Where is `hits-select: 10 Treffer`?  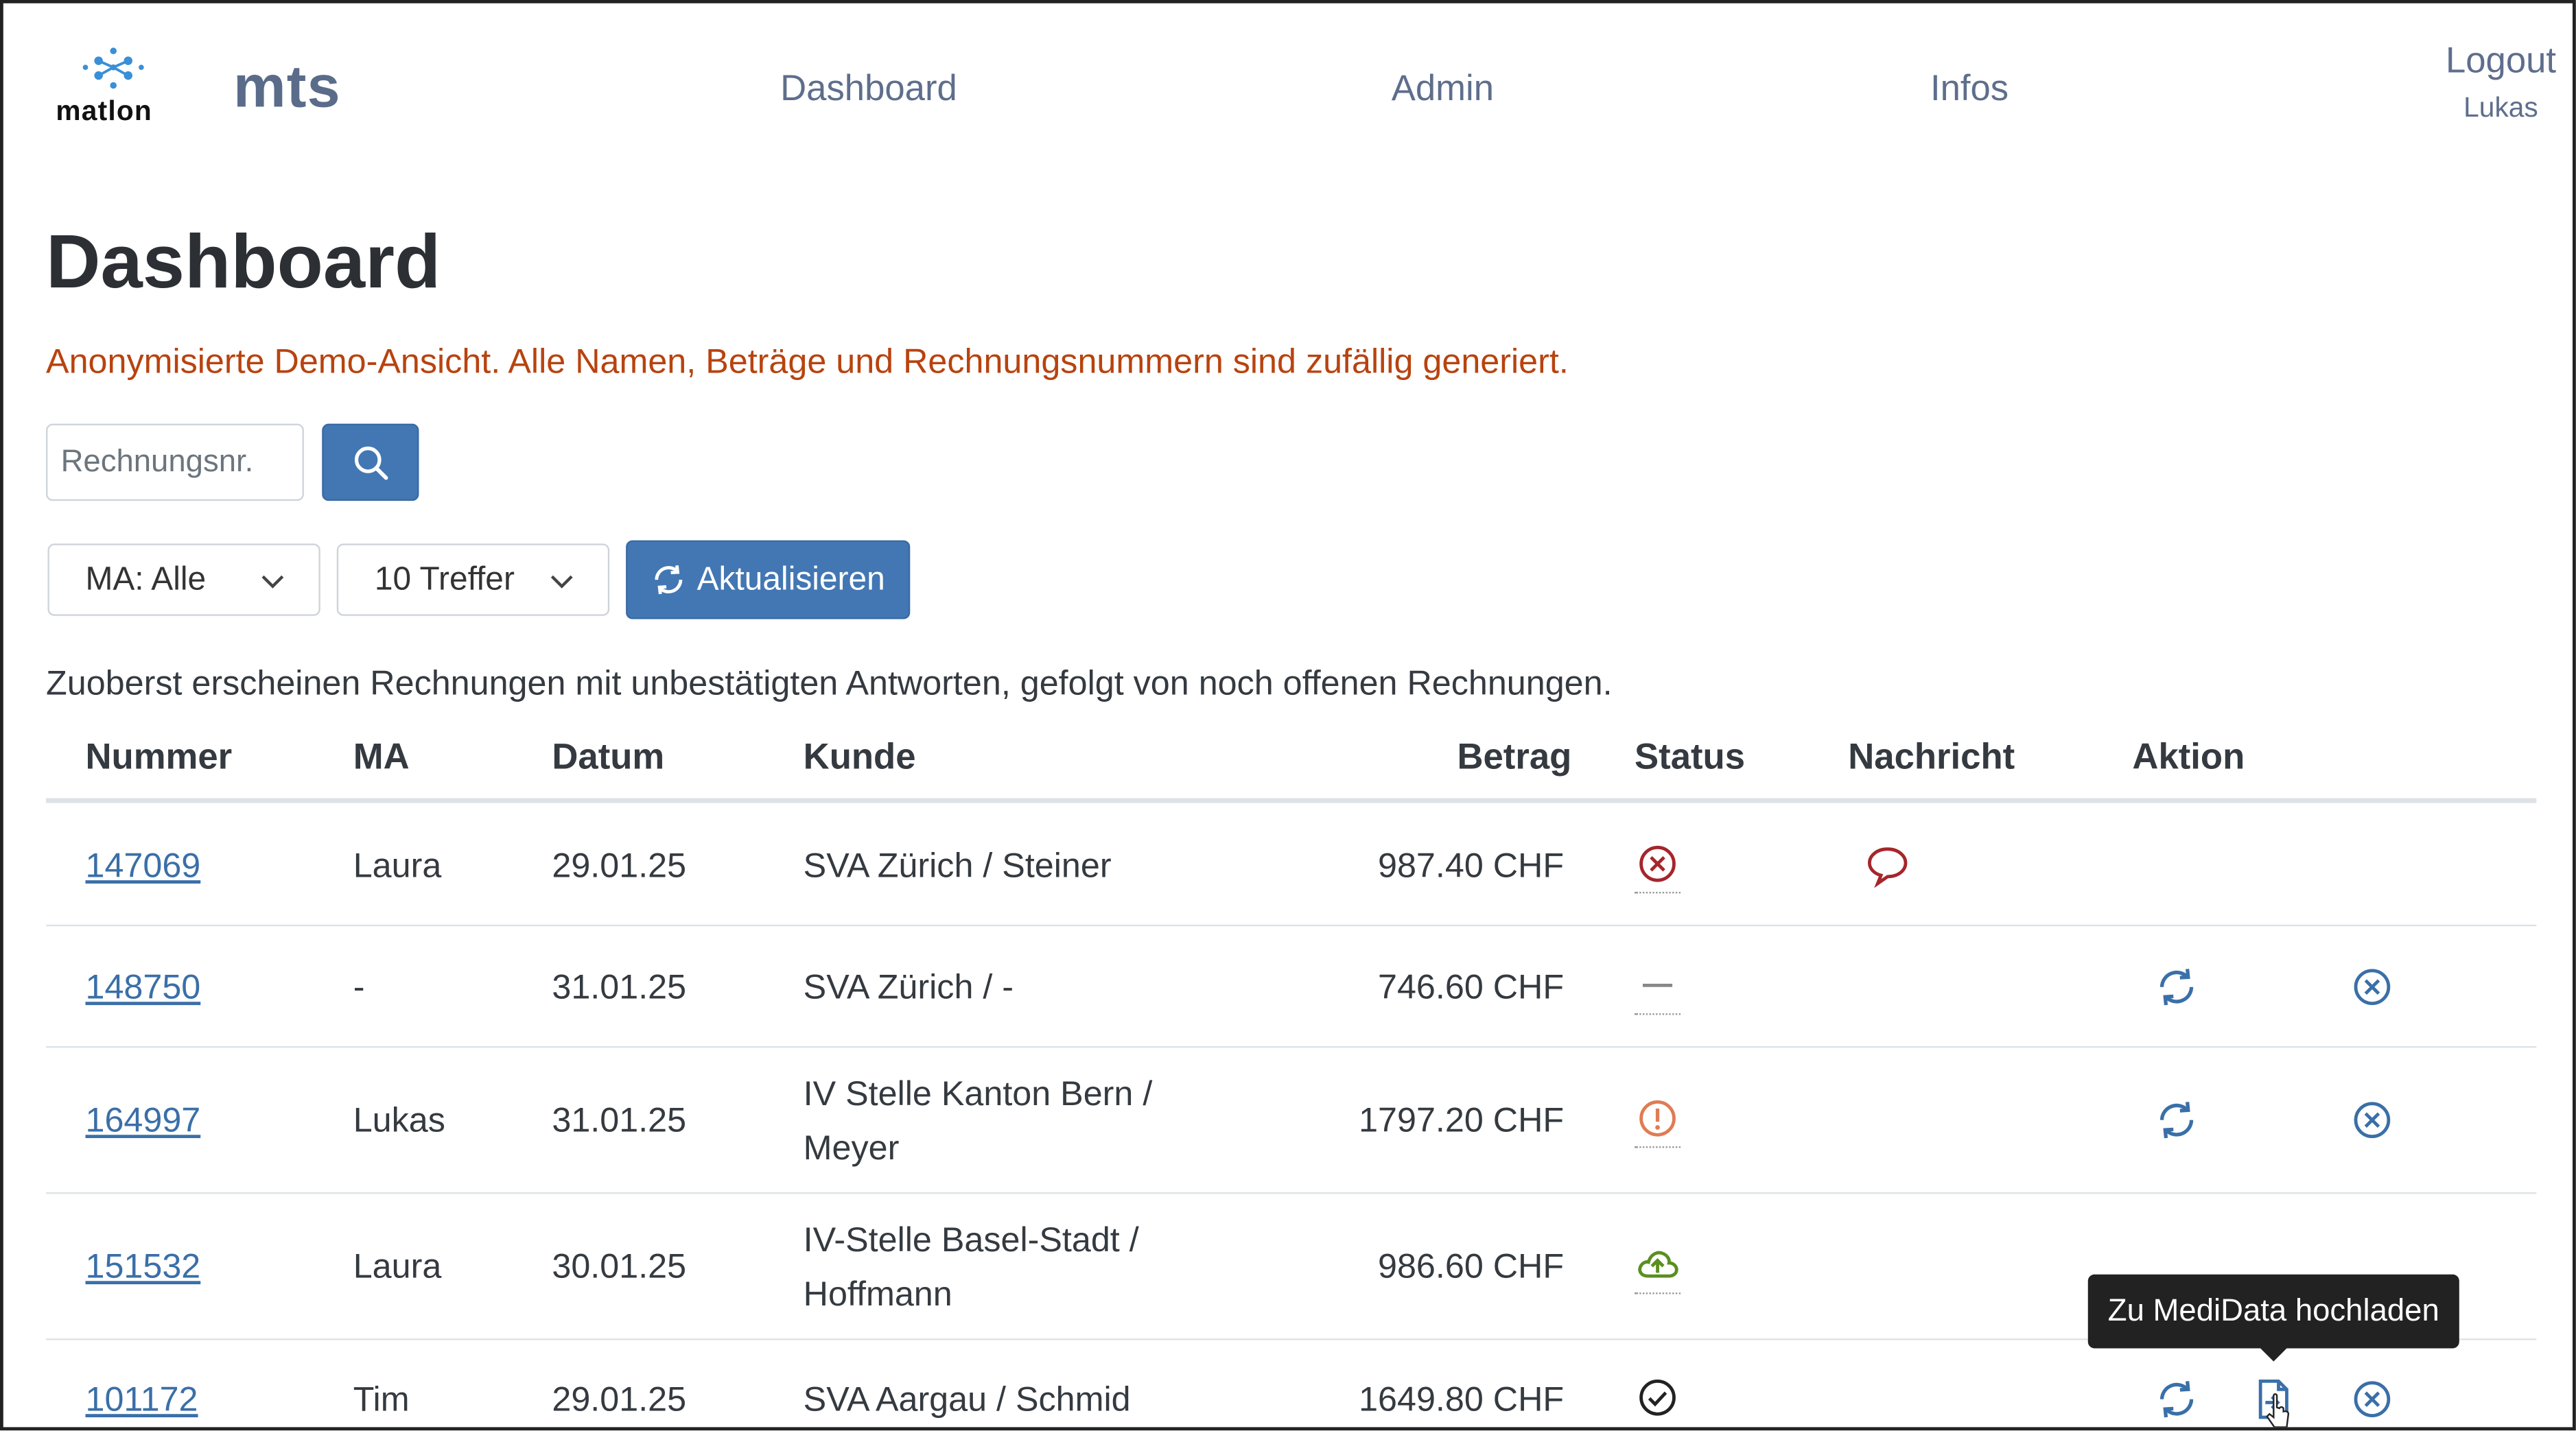 hits-select: 10 Treffer is located at coordinates (473, 579).